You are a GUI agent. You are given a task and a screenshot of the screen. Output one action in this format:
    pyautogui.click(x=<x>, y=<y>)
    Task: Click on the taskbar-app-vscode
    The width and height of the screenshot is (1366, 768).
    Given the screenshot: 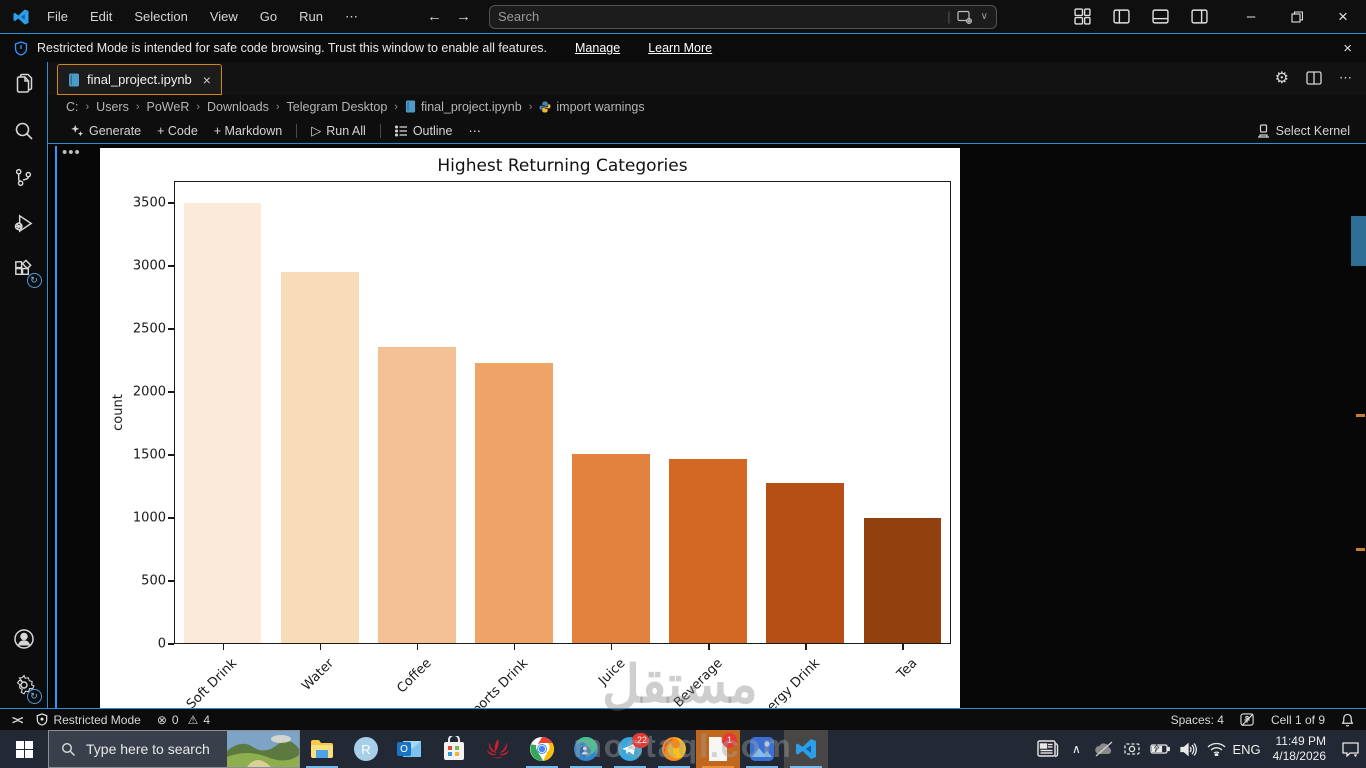 What is the action you would take?
    pyautogui.click(x=806, y=749)
    